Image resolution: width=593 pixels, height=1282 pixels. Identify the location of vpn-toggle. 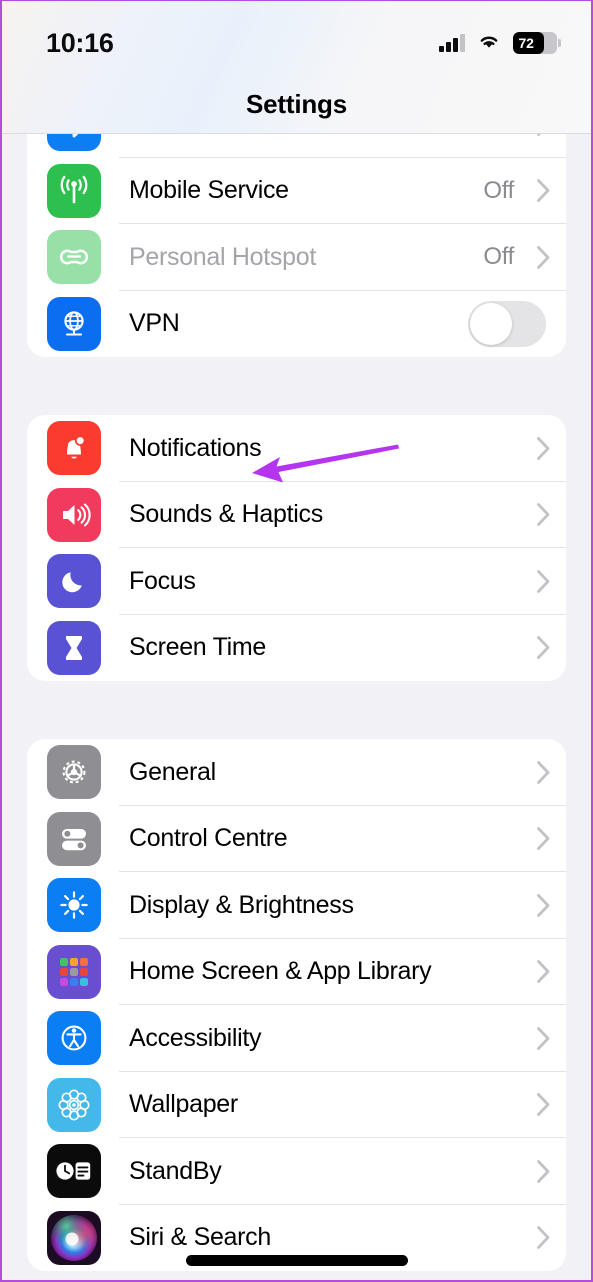
(507, 323).